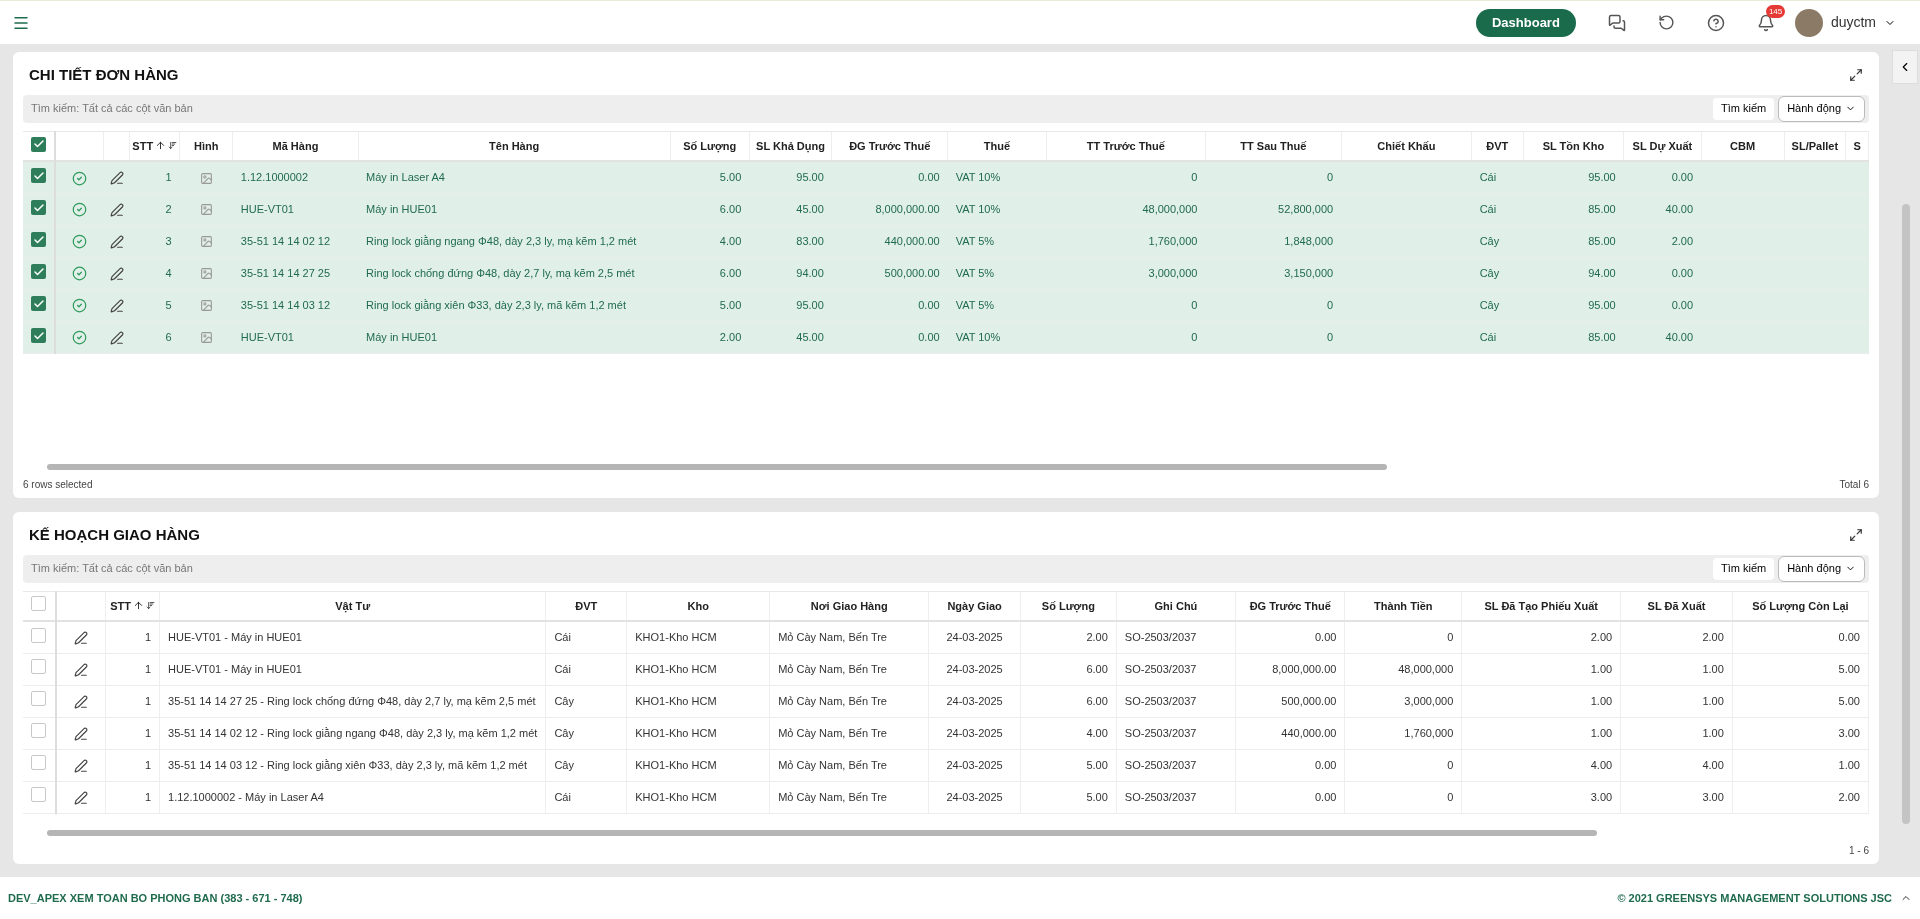  What do you see at coordinates (946, 337) in the screenshot?
I see `table-row: 6 HUE-VT01 Máy in HUE01 2.00 45.00 0.00 VAT 10% 0 0 Cái 85.00 40.00` at bounding box center [946, 337].